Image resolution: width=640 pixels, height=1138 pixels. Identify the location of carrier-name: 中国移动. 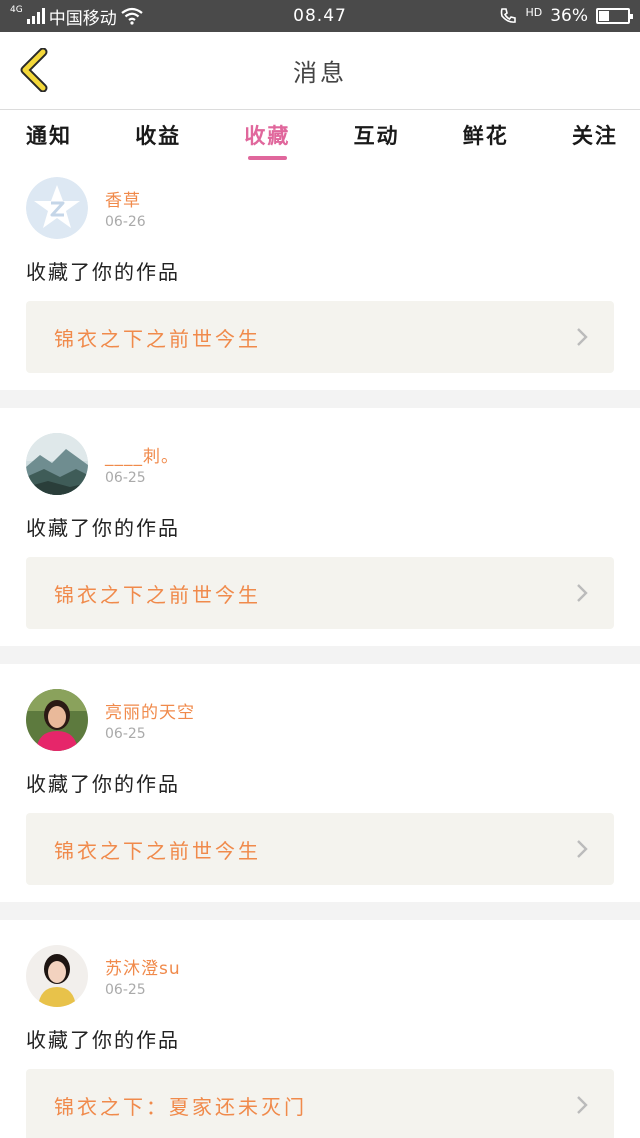
(82, 18).